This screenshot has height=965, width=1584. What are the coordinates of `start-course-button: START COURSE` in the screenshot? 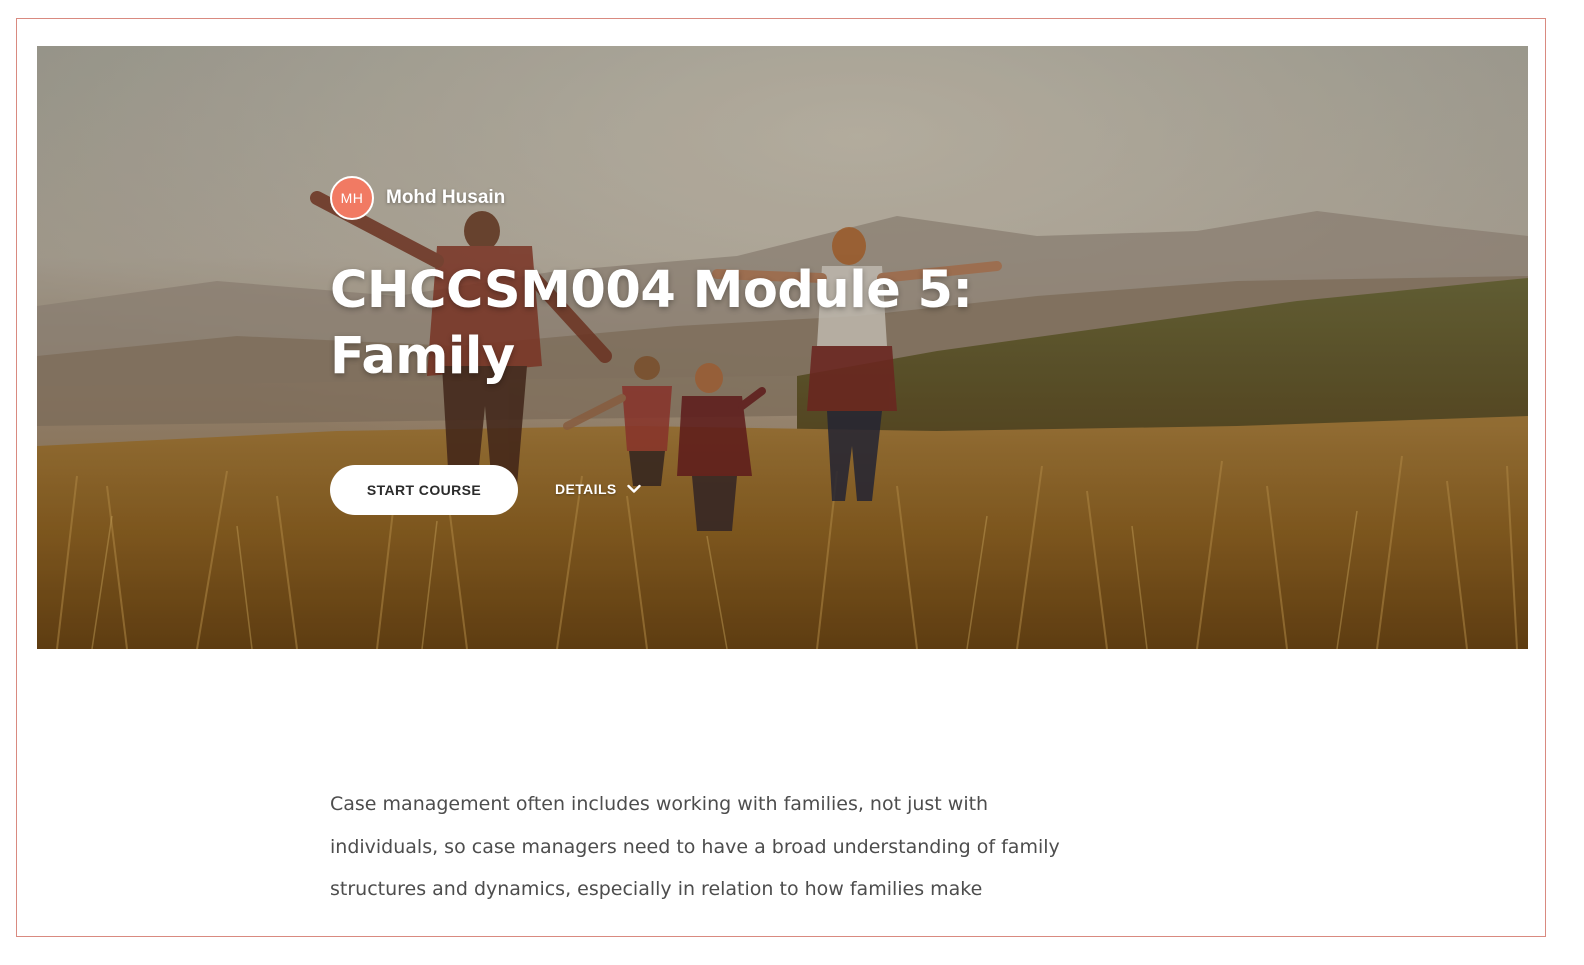 It's located at (424, 490).